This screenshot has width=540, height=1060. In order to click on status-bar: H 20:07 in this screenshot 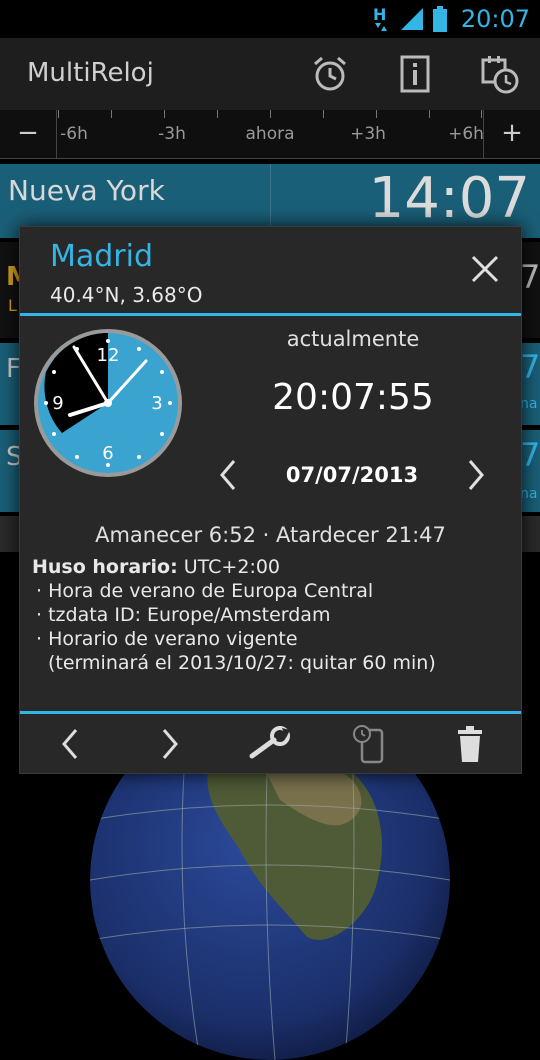, I will do `click(270, 19)`.